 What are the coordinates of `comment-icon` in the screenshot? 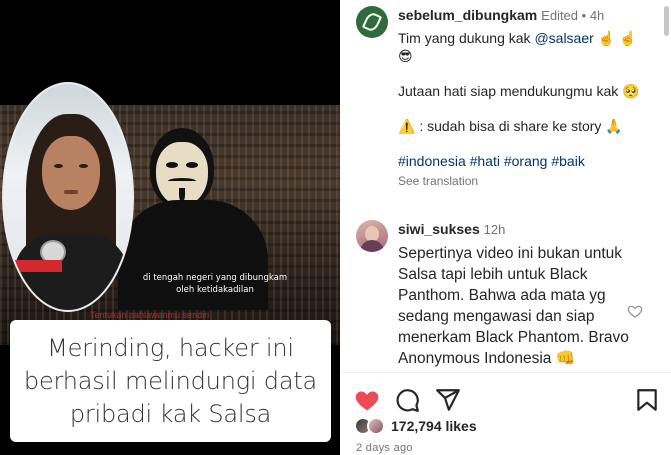 It's located at (407, 400).